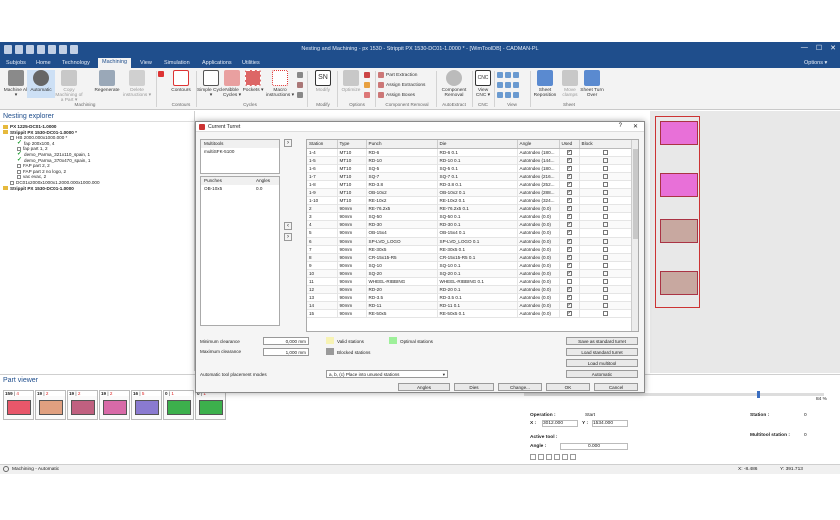 Image resolution: width=840 pixels, height=520 pixels. What do you see at coordinates (396, 95) in the screenshot?
I see `assign-boxes-button: Assign Boxes` at bounding box center [396, 95].